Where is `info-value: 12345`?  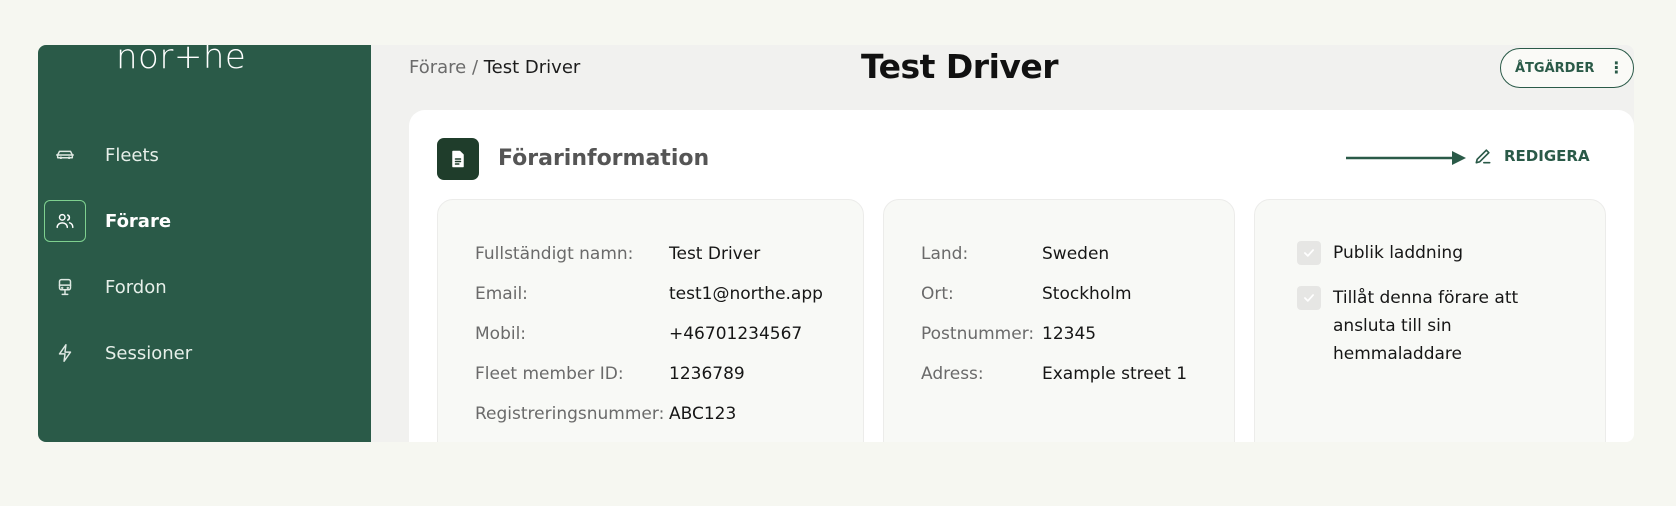
info-value: 12345 is located at coordinates (1069, 334).